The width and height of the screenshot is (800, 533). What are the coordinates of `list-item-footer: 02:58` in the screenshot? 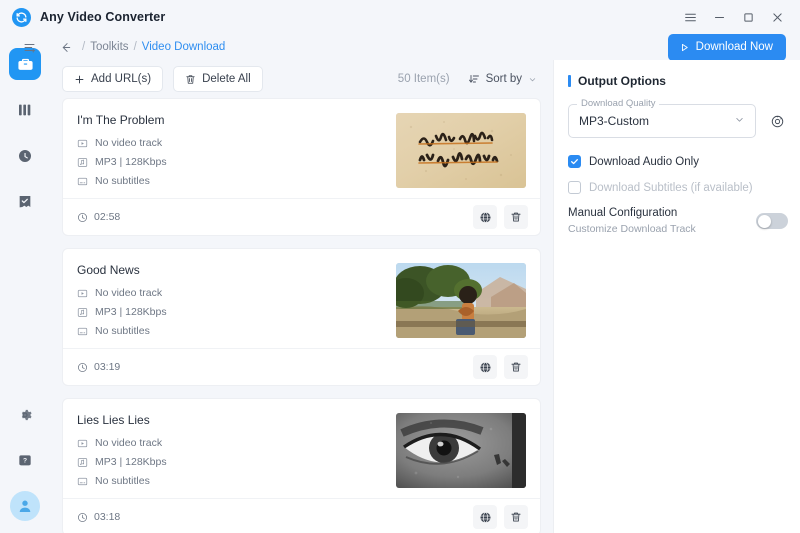 It's located at (301, 216).